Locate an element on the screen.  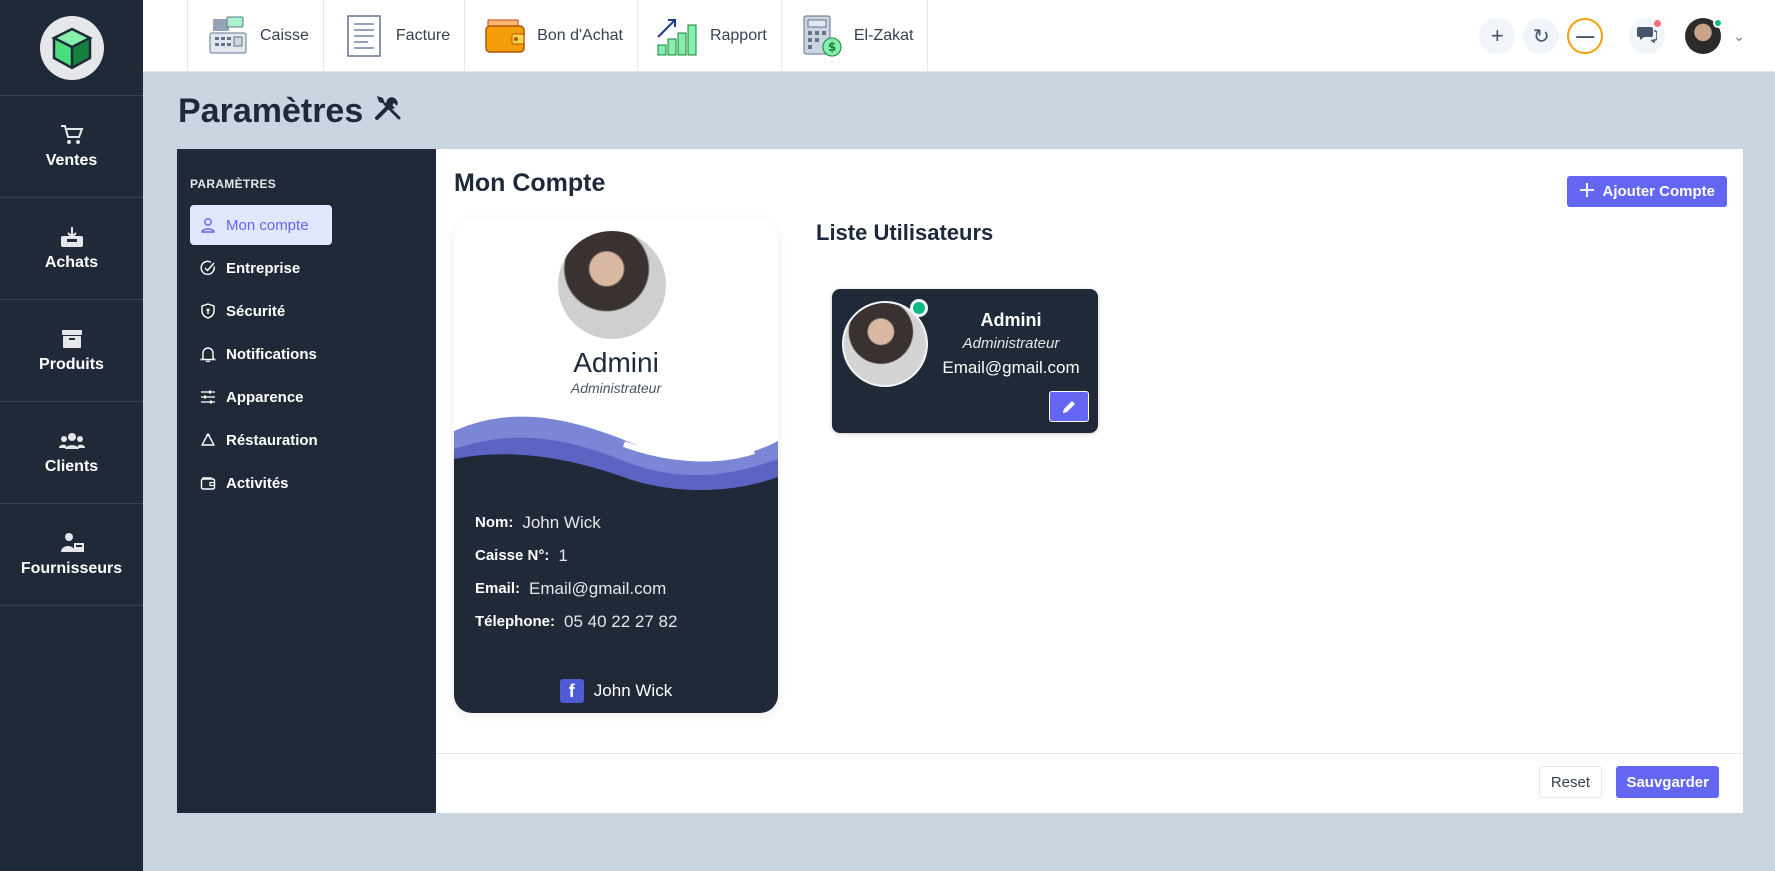
inbox-download-icon is located at coordinates (72, 237).